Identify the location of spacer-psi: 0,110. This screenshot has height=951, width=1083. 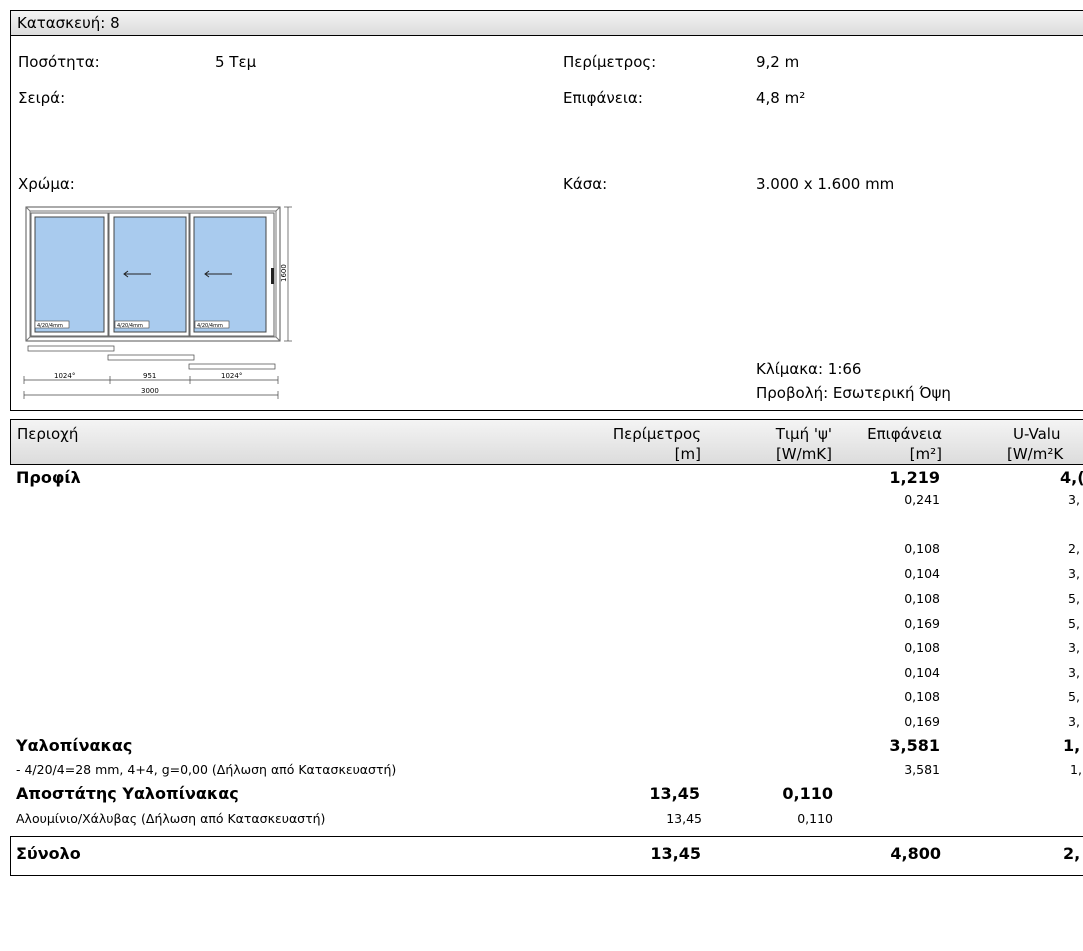
(807, 793).